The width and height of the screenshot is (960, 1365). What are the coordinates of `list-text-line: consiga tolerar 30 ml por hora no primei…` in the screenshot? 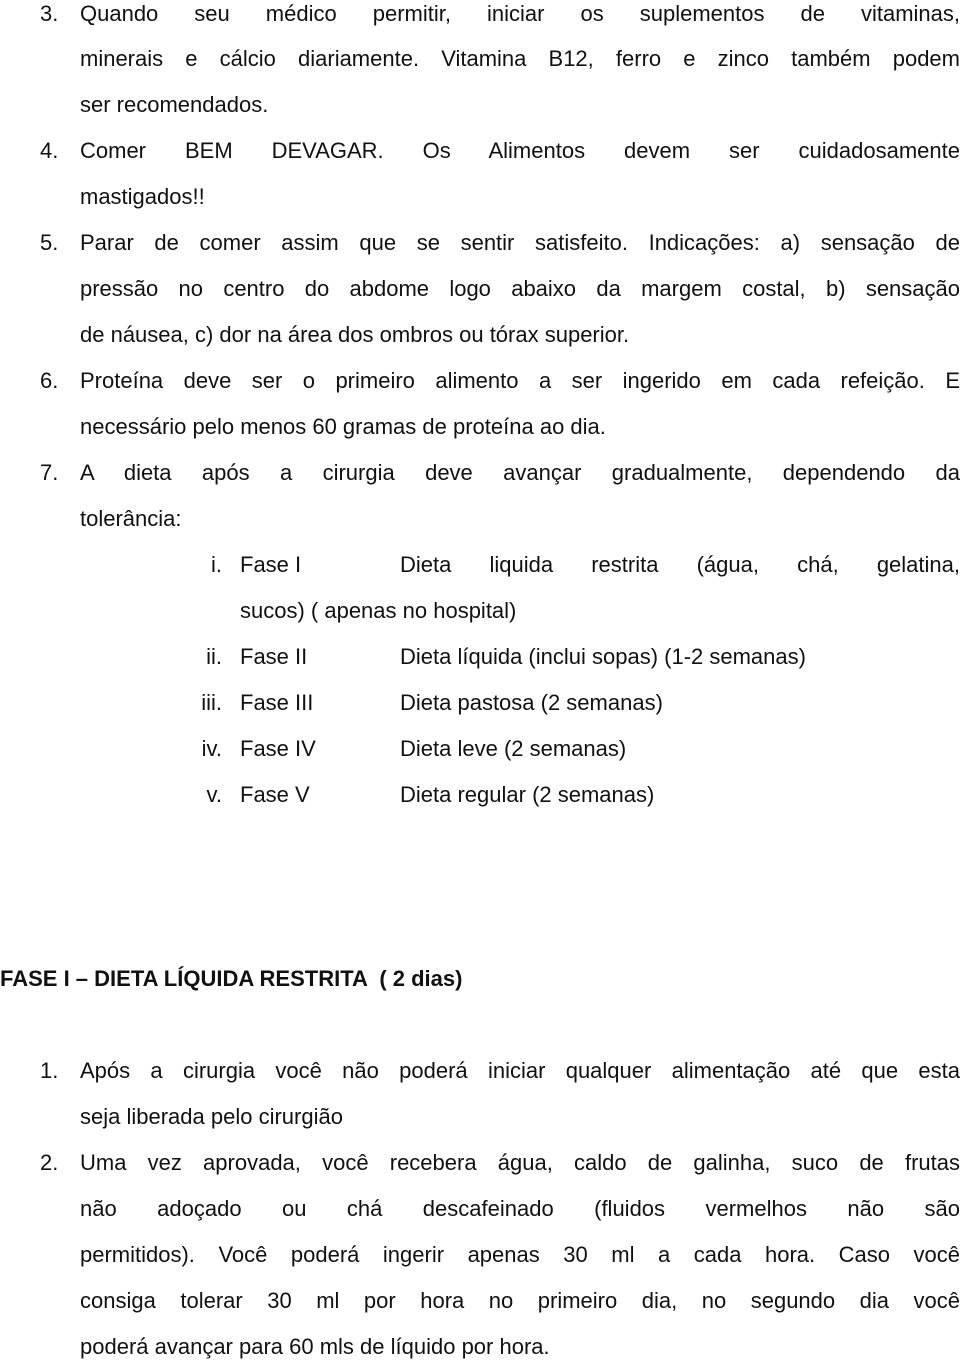 It's located at (520, 1300).